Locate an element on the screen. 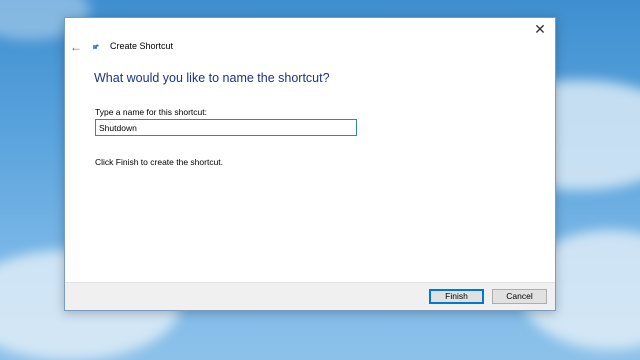 This screenshot has height=360, width=640. close-icon: ✕ is located at coordinates (540, 29).